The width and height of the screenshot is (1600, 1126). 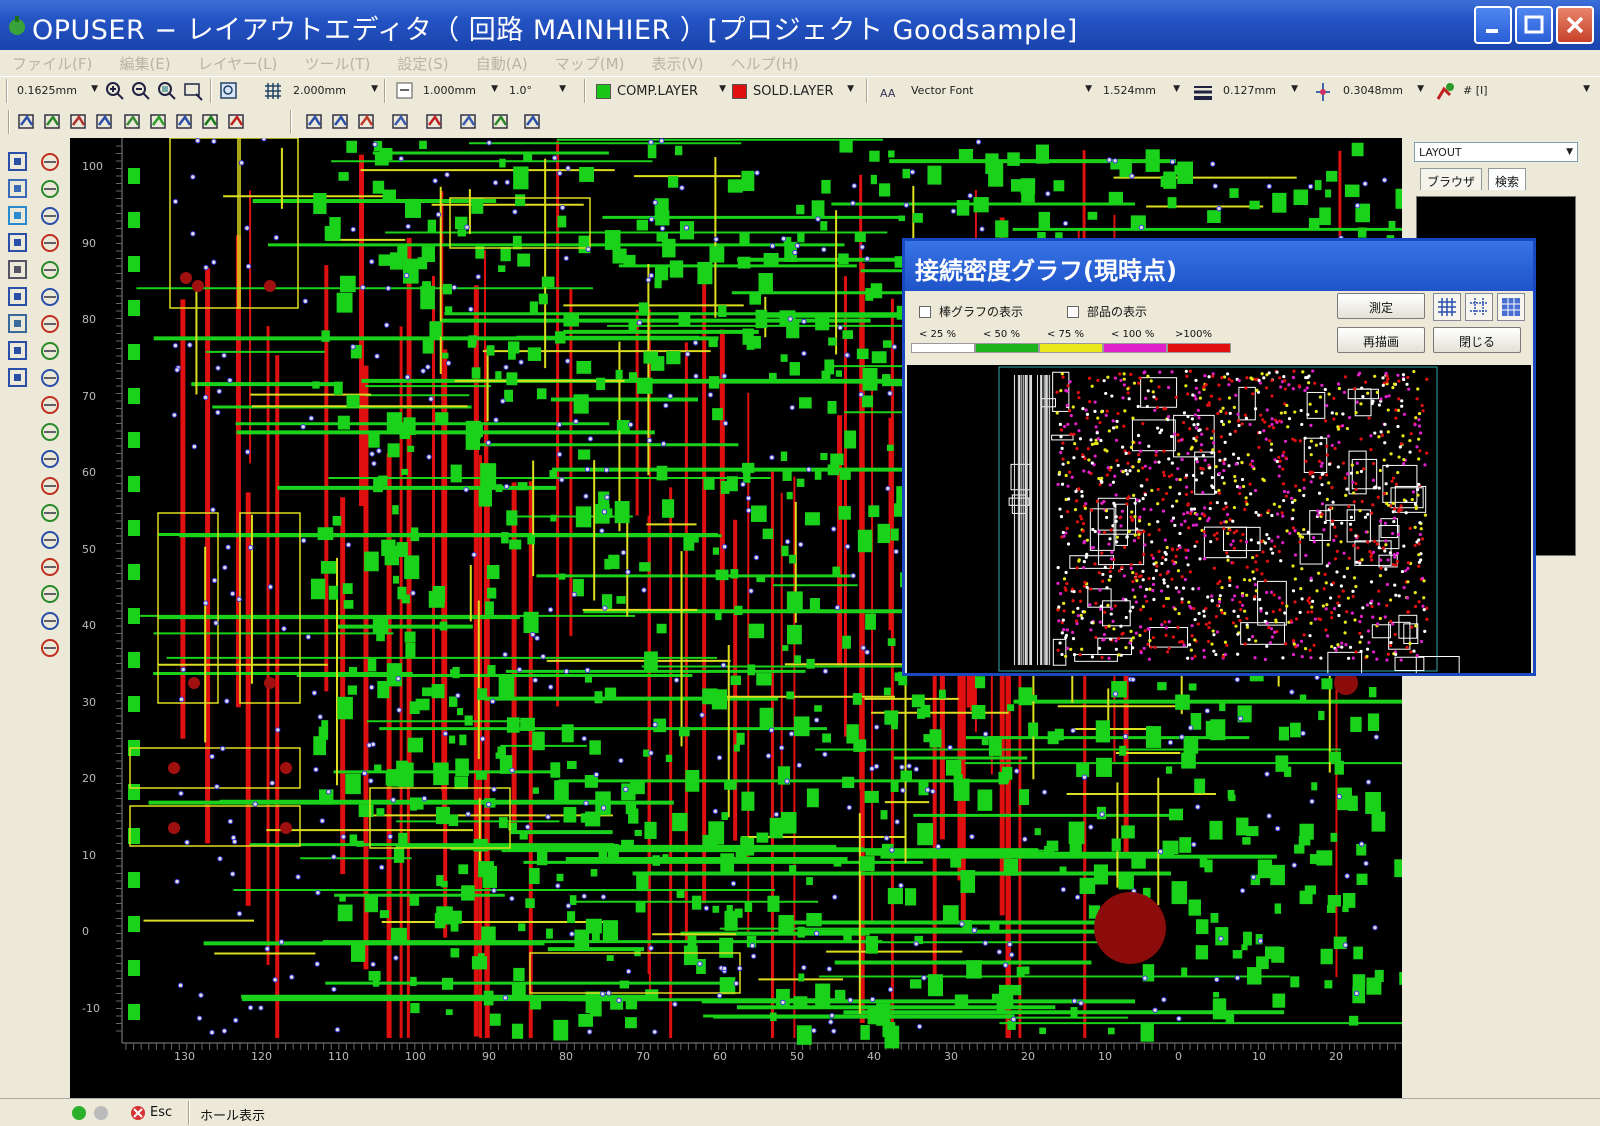 What do you see at coordinates (237, 62) in the screenshot?
I see `menu-layer: レイヤー(L)` at bounding box center [237, 62].